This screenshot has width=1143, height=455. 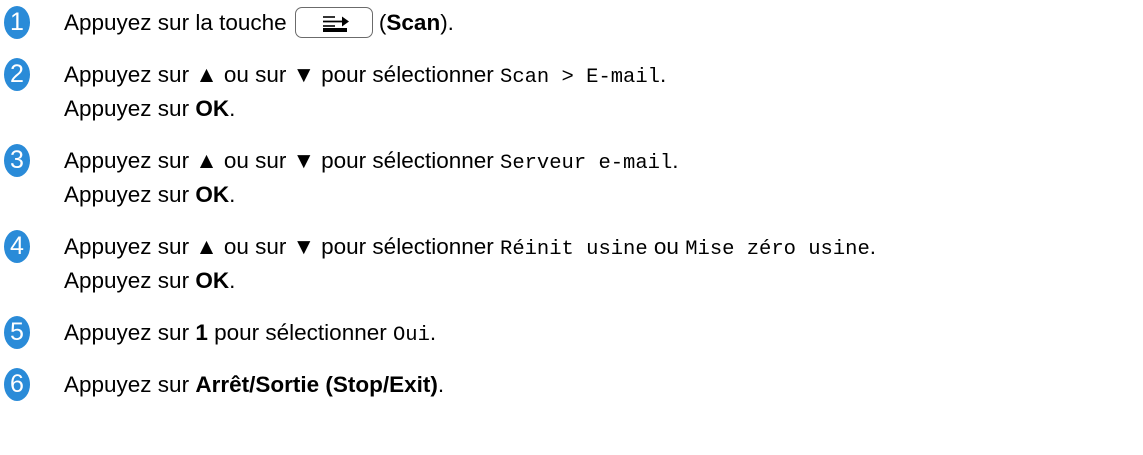 What do you see at coordinates (447, 22) in the screenshot?
I see `paren-close: ).` at bounding box center [447, 22].